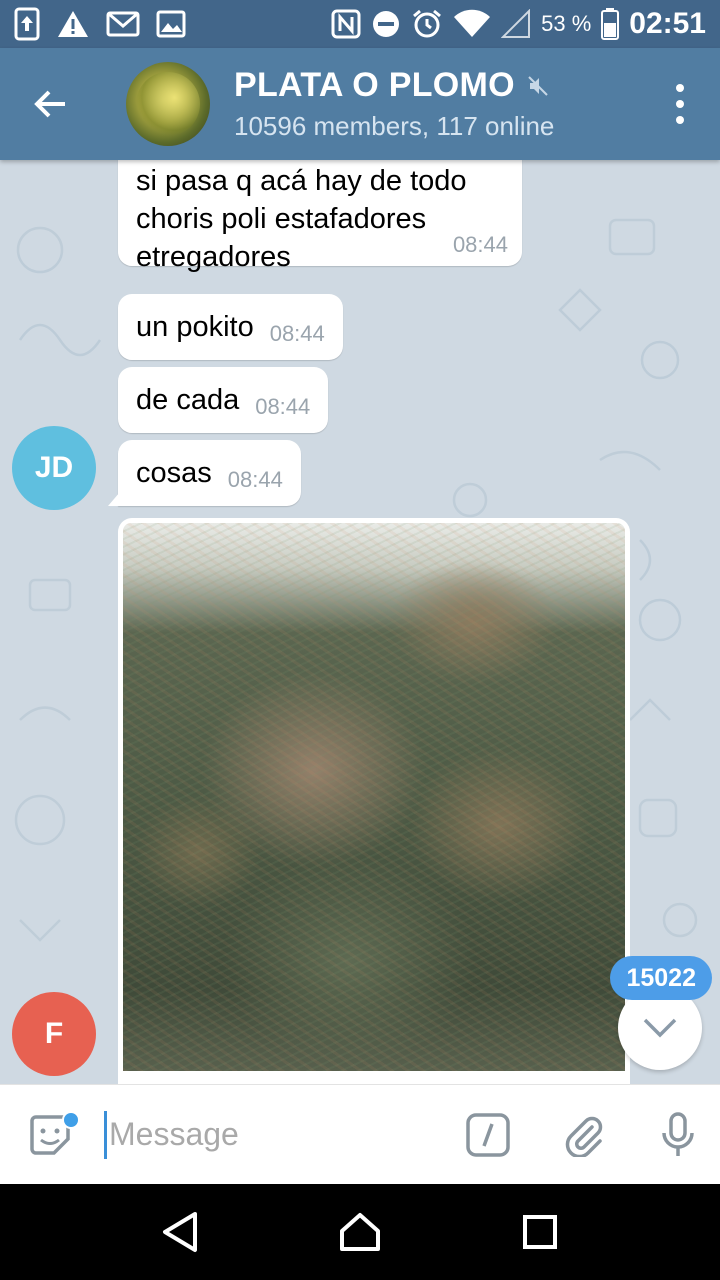  I want to click on sticker-button, so click(50, 1135).